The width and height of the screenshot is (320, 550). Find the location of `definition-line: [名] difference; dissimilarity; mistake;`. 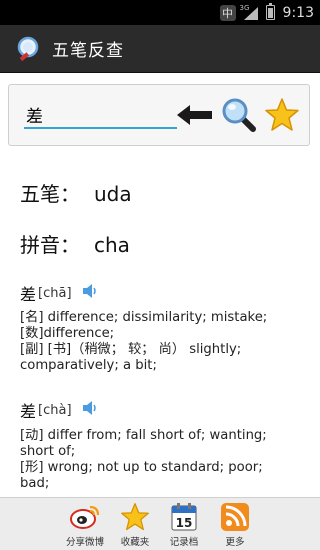

definition-line: [名] difference; dissimilarity; mistake; is located at coordinates (144, 317).